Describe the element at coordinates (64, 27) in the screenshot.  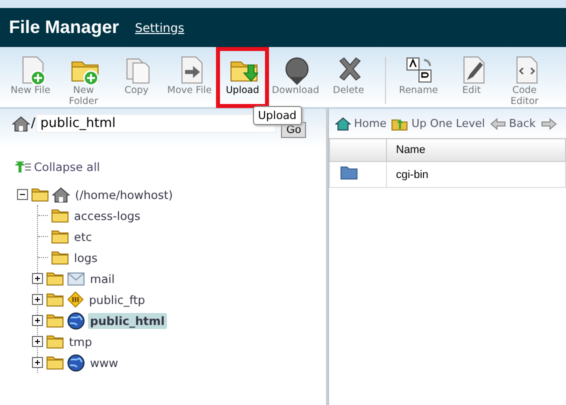
I see `app-title: File Manager` at that location.